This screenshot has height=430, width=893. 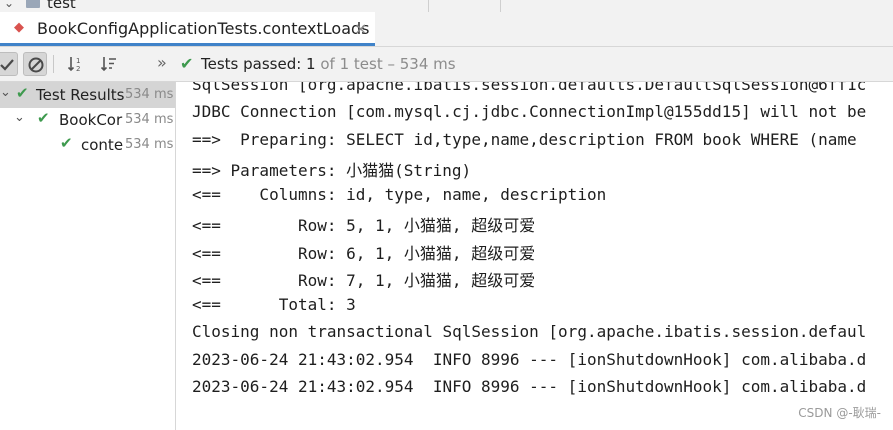 I want to click on console-line: <== Row: 7, 1, 小猫猫, 超级可爱, so click(x=364, y=280).